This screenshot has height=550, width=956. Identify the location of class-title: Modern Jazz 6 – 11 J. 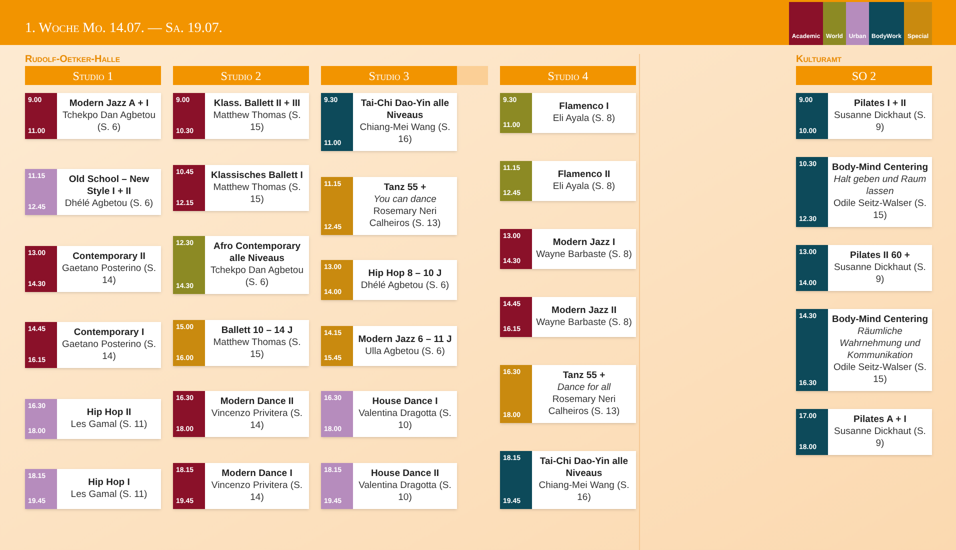
(405, 340).